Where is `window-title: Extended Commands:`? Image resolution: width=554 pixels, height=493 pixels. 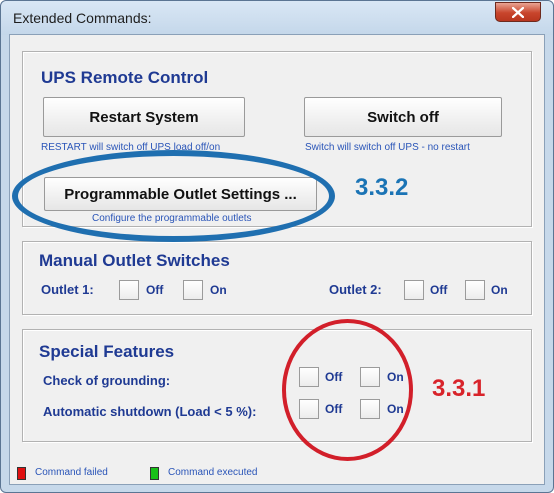
window-title: Extended Commands: is located at coordinates (82, 18).